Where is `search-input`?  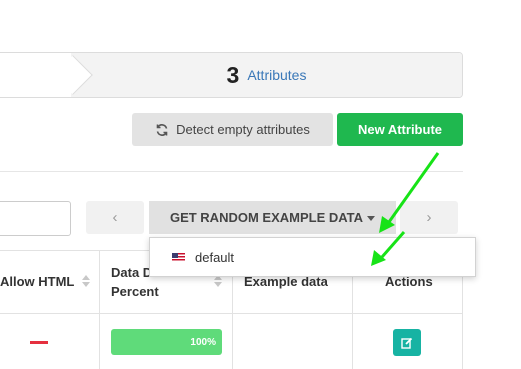 search-input is located at coordinates (35, 218).